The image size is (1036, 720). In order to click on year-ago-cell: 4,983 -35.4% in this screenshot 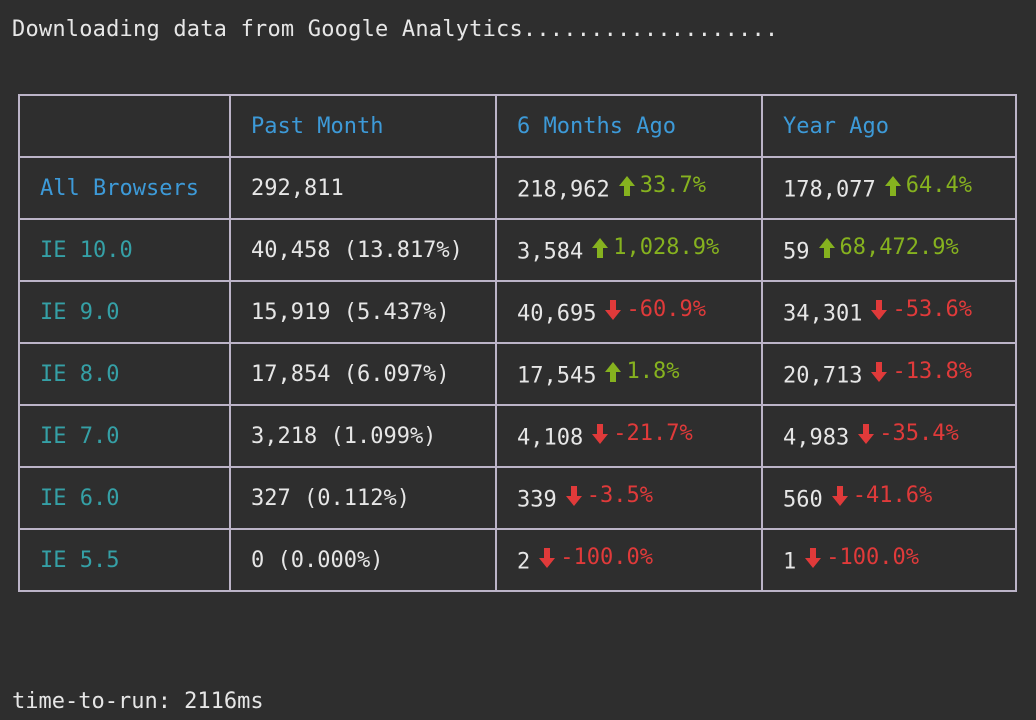, I will do `click(889, 436)`.